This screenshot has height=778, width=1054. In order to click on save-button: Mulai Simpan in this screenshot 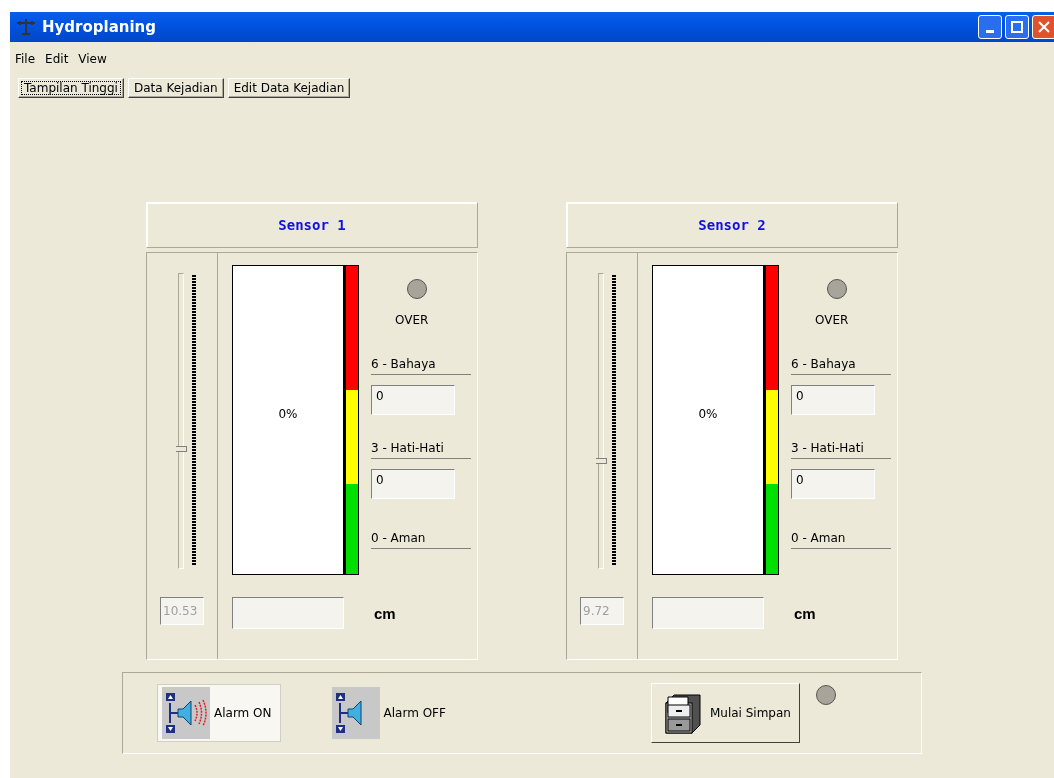, I will do `click(725, 713)`.